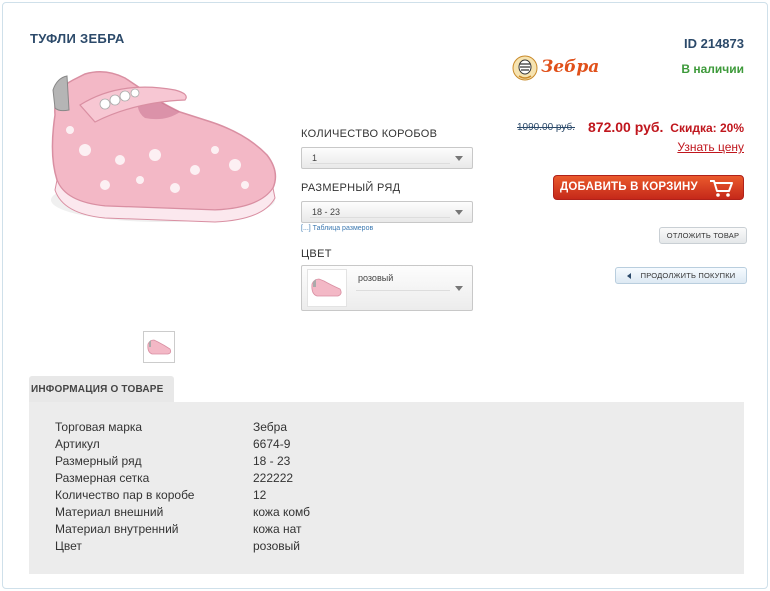  Describe the element at coordinates (270, 427) in the screenshot. I see `info-row-value: Зебра` at that location.